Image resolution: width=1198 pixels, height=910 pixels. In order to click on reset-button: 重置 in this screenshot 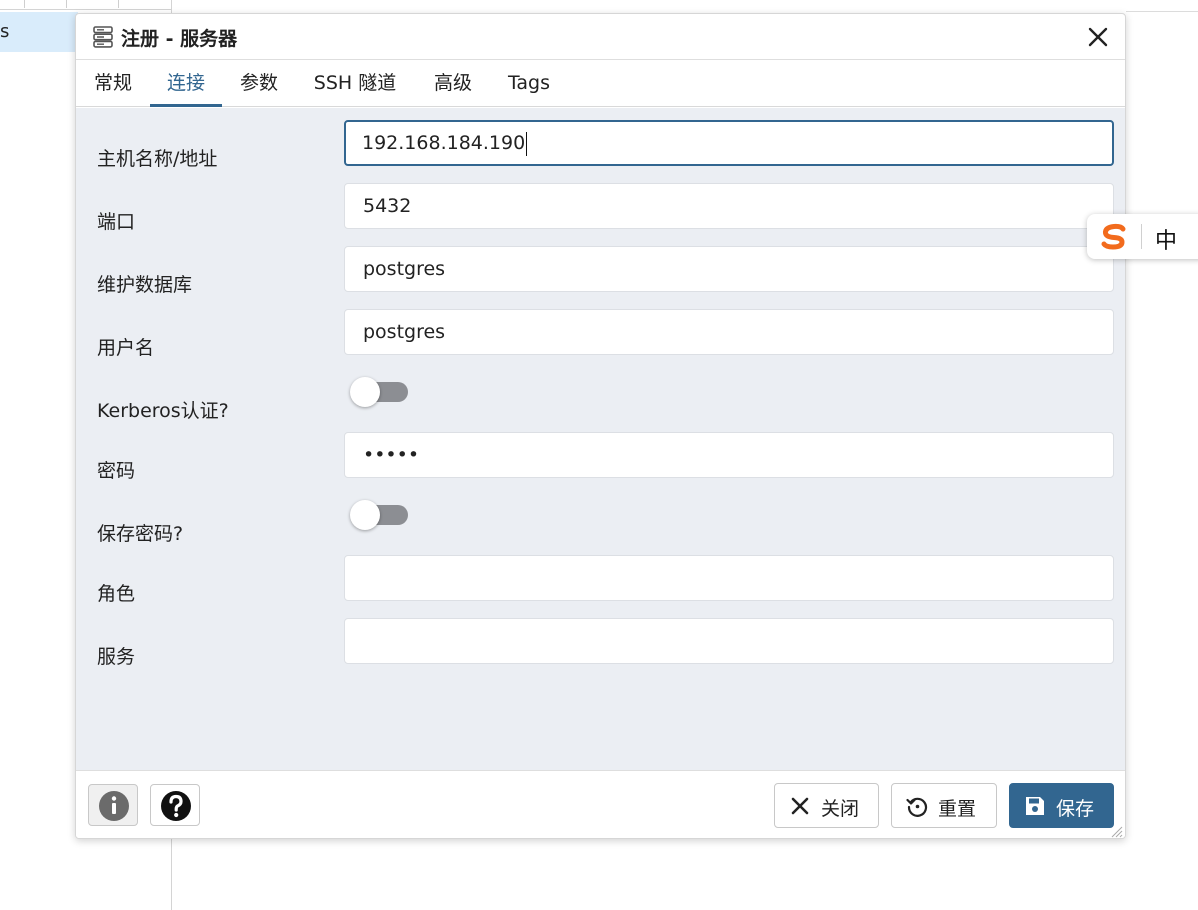, I will do `click(944, 805)`.